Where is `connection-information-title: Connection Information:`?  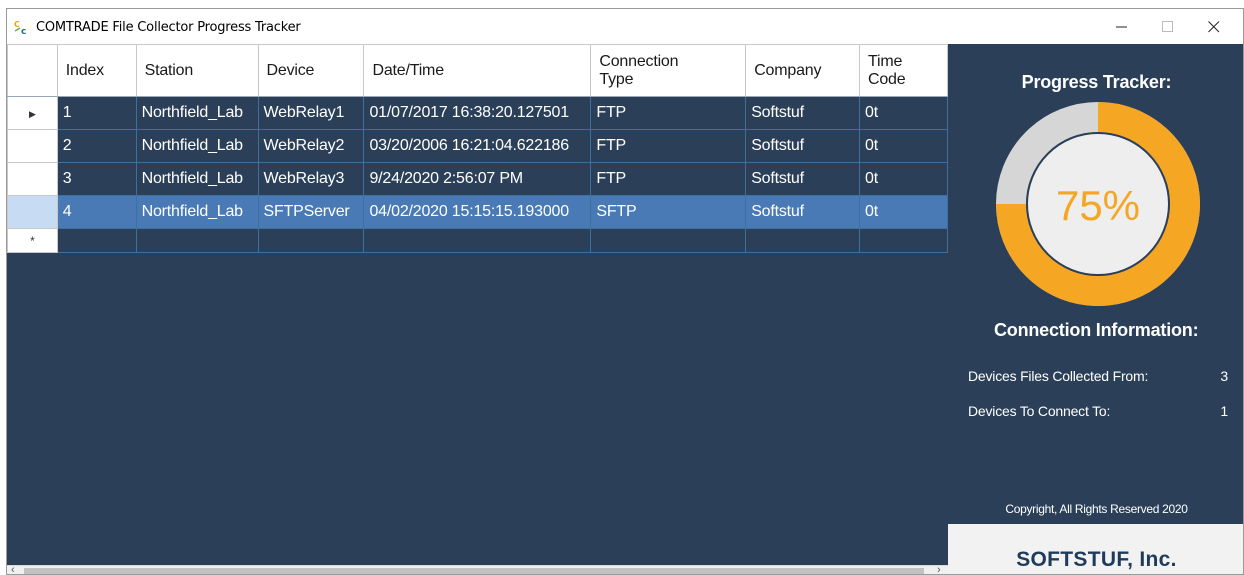 connection-information-title: Connection Information: is located at coordinates (1096, 330).